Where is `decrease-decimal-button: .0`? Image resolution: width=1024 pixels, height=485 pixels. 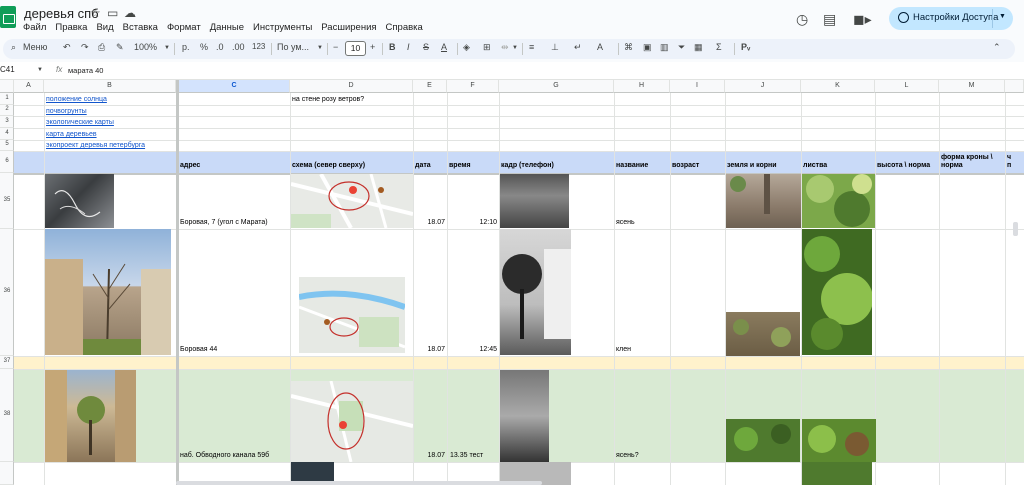
decrease-decimal-button: .0 is located at coordinates (220, 47).